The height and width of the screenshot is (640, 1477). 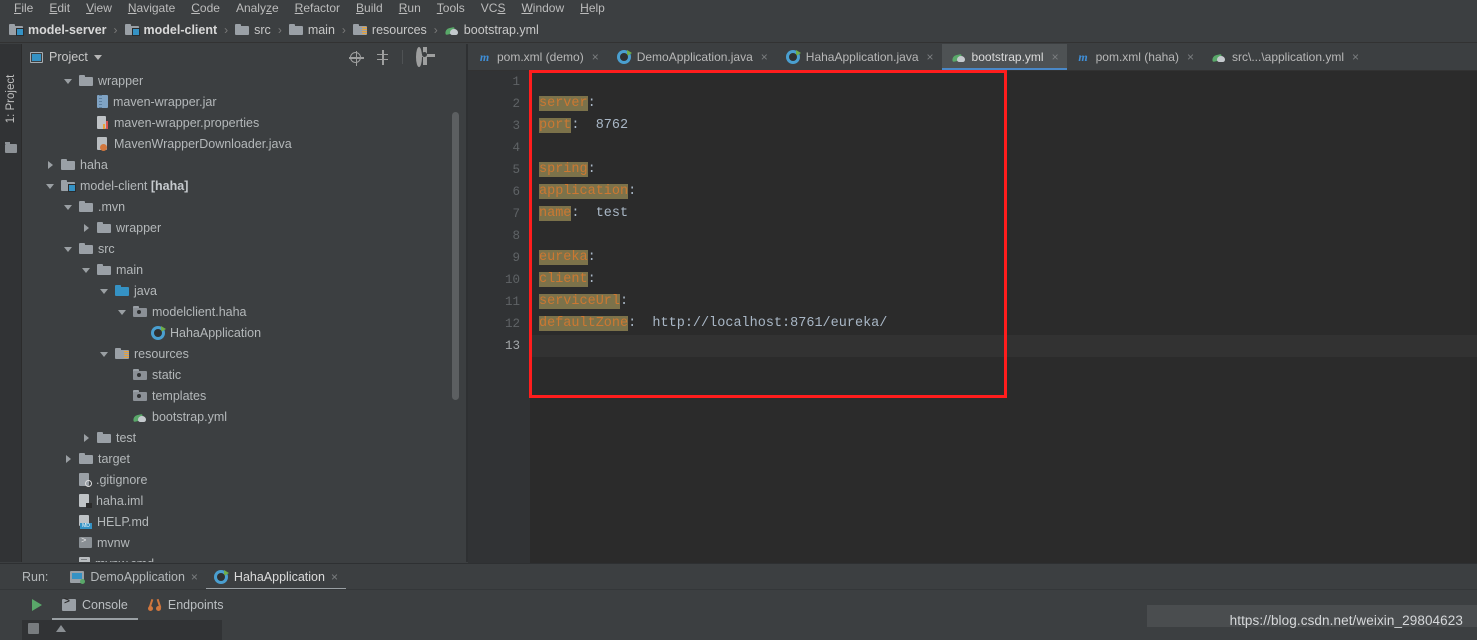 I want to click on code-line: port: 8762, so click(x=1003, y=126).